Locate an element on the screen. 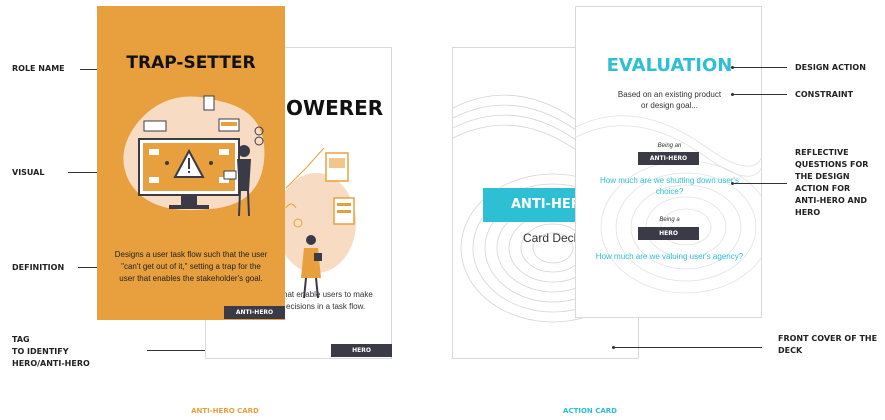 This screenshot has width=885, height=420. empowerer-illustration is located at coordinates (316, 223).